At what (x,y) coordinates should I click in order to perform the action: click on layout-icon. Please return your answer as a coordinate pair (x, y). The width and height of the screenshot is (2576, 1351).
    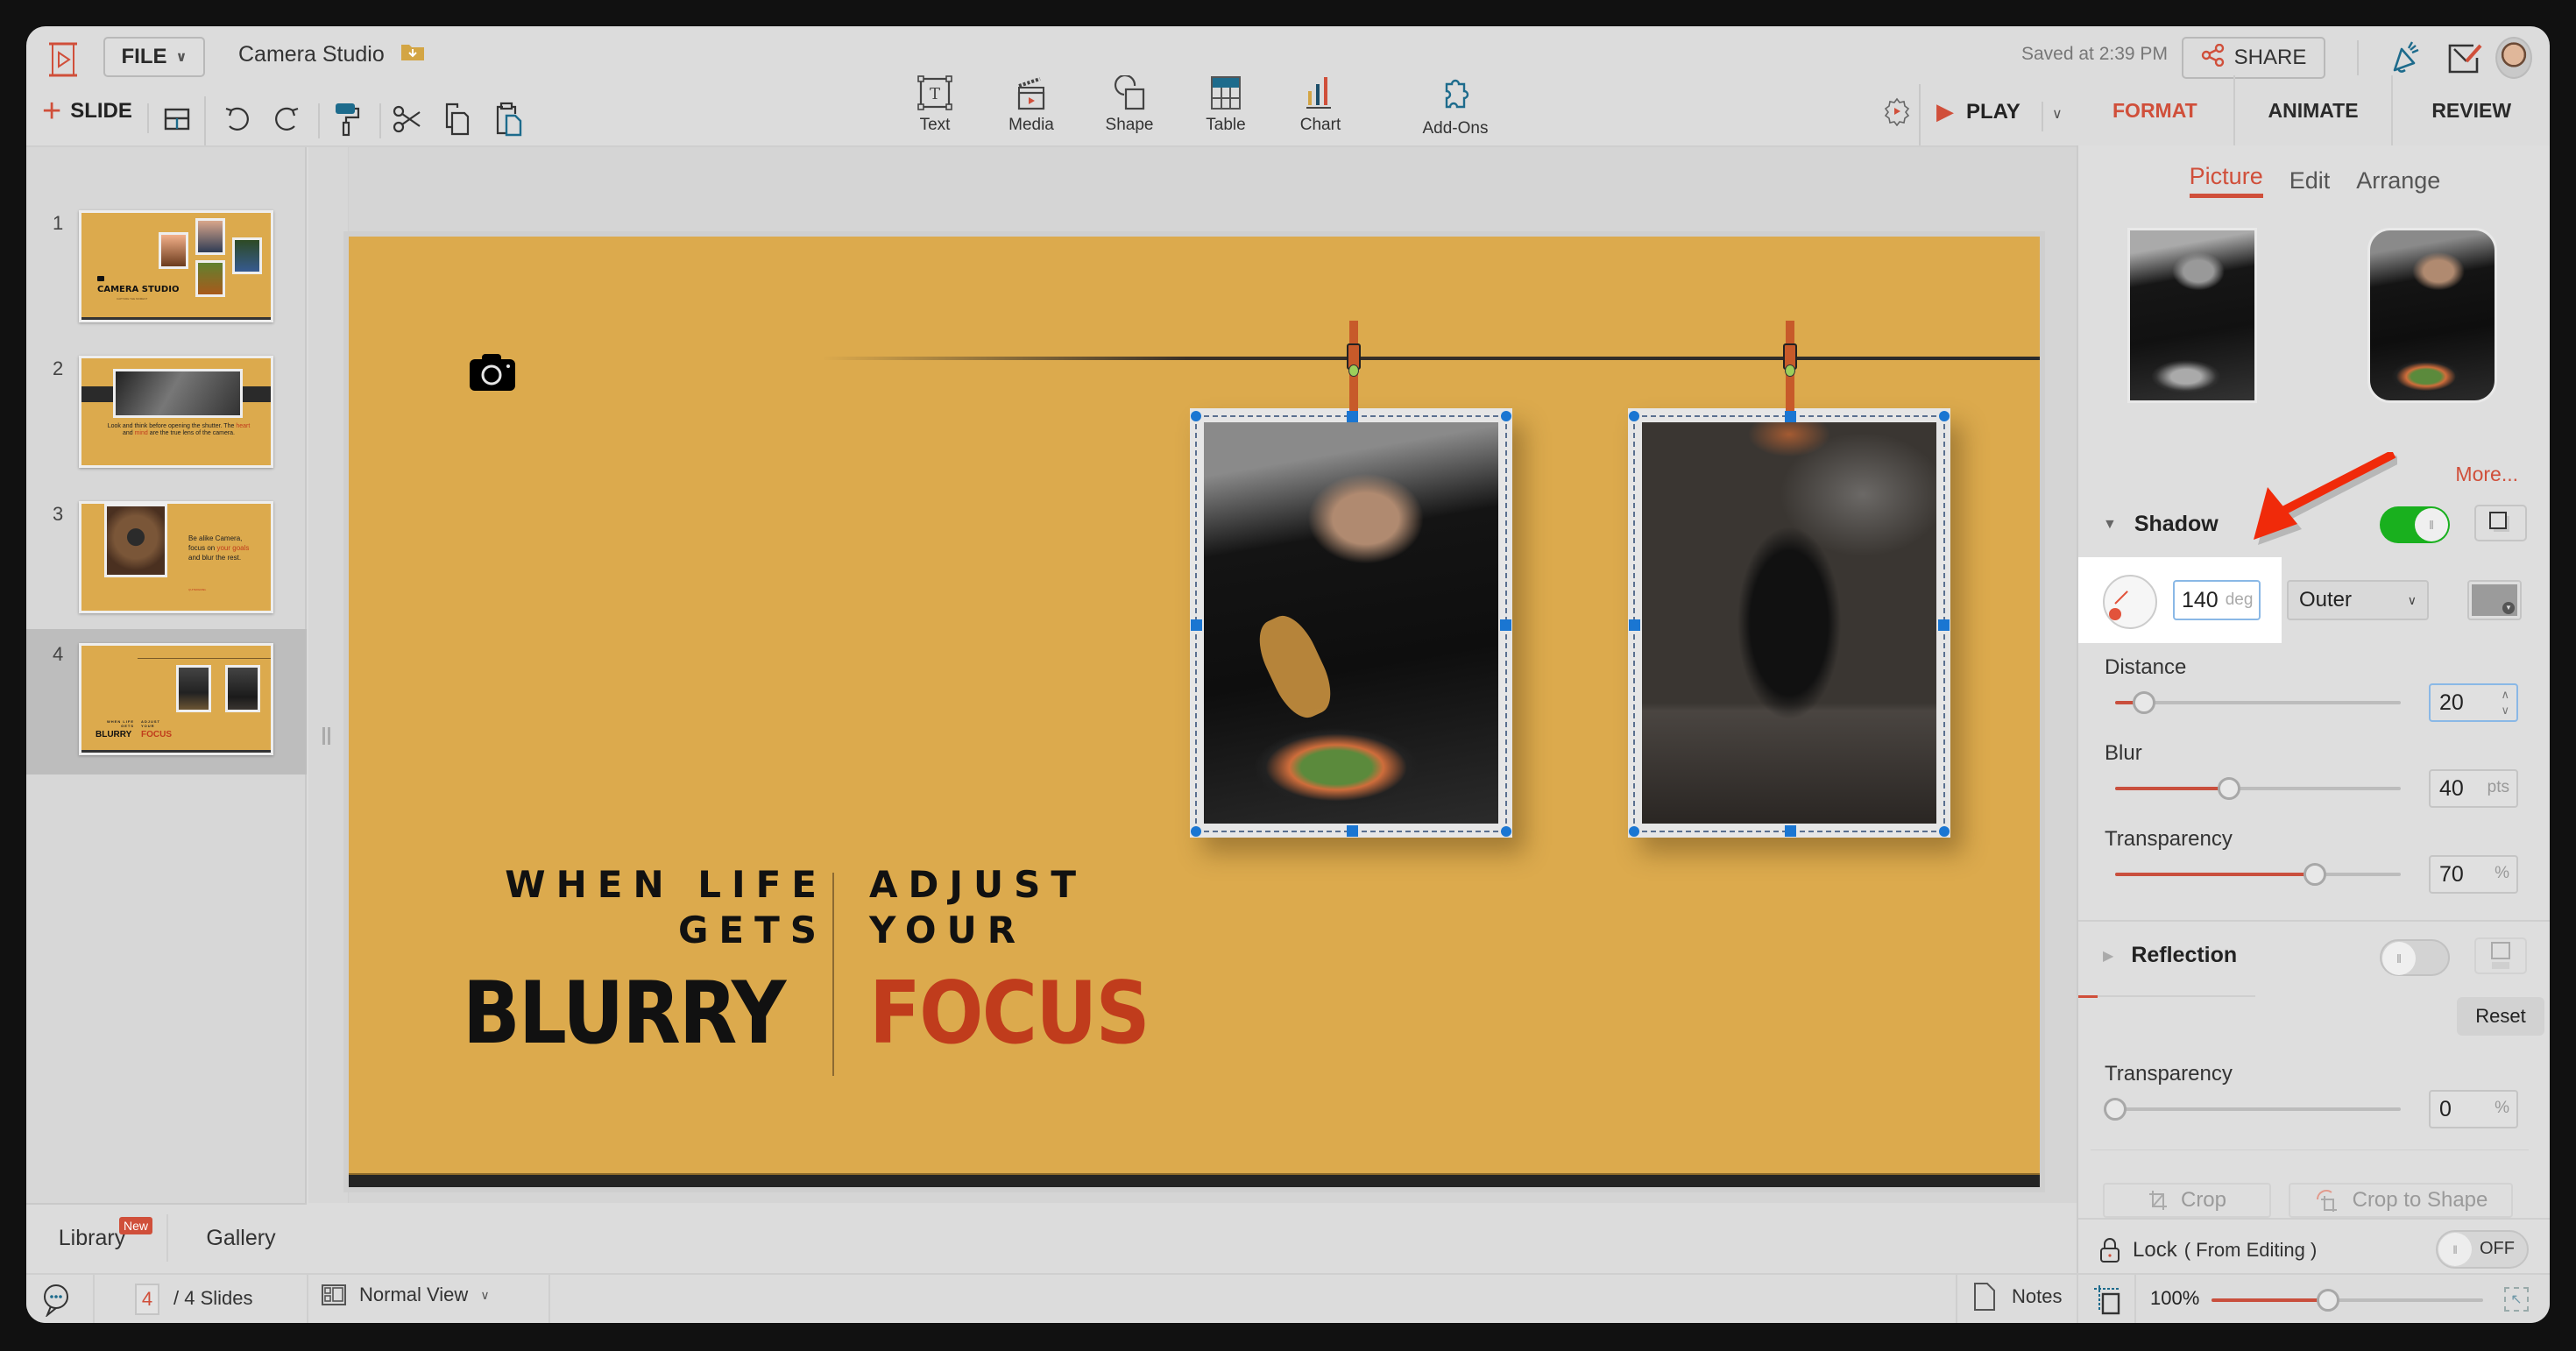
    Looking at the image, I should click on (177, 119).